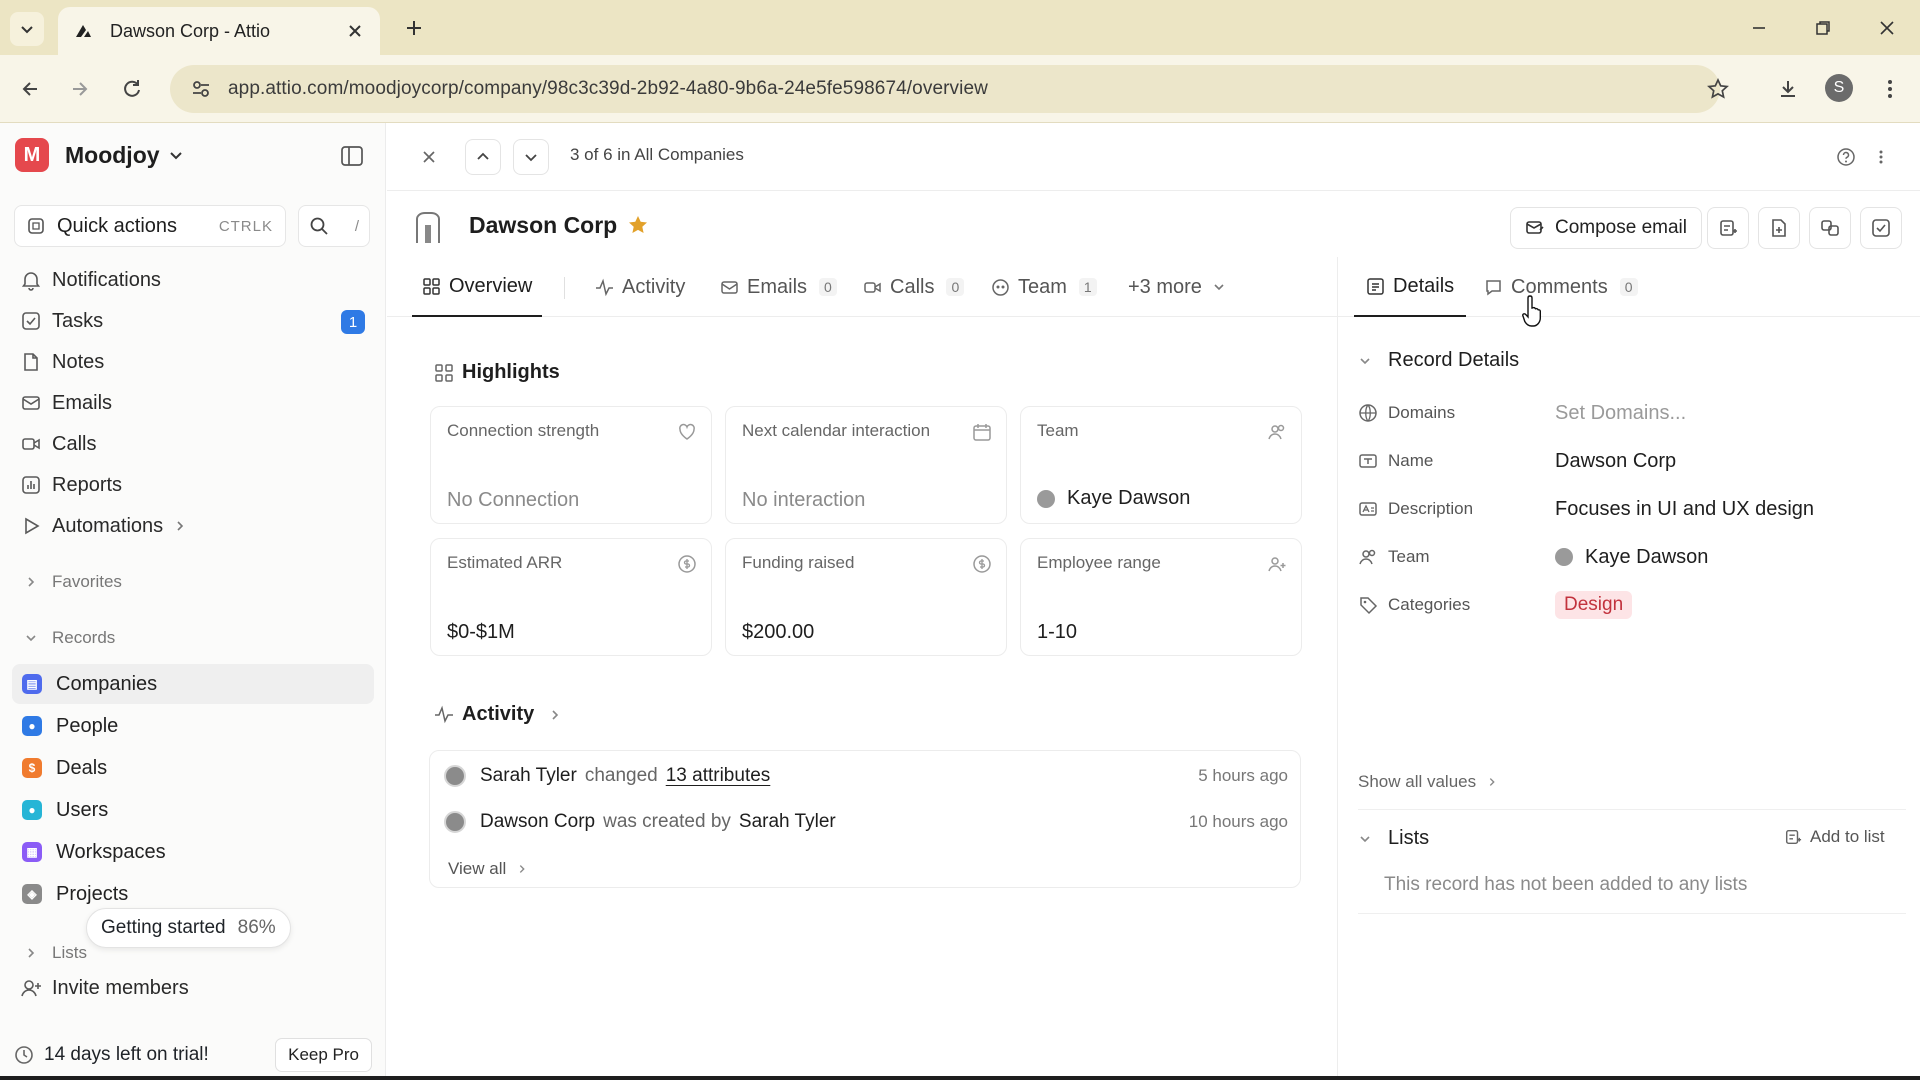 The image size is (1920, 1080). What do you see at coordinates (866, 597) in the screenshot?
I see `highlight-card-funding-raised: Funding raised $200.00` at bounding box center [866, 597].